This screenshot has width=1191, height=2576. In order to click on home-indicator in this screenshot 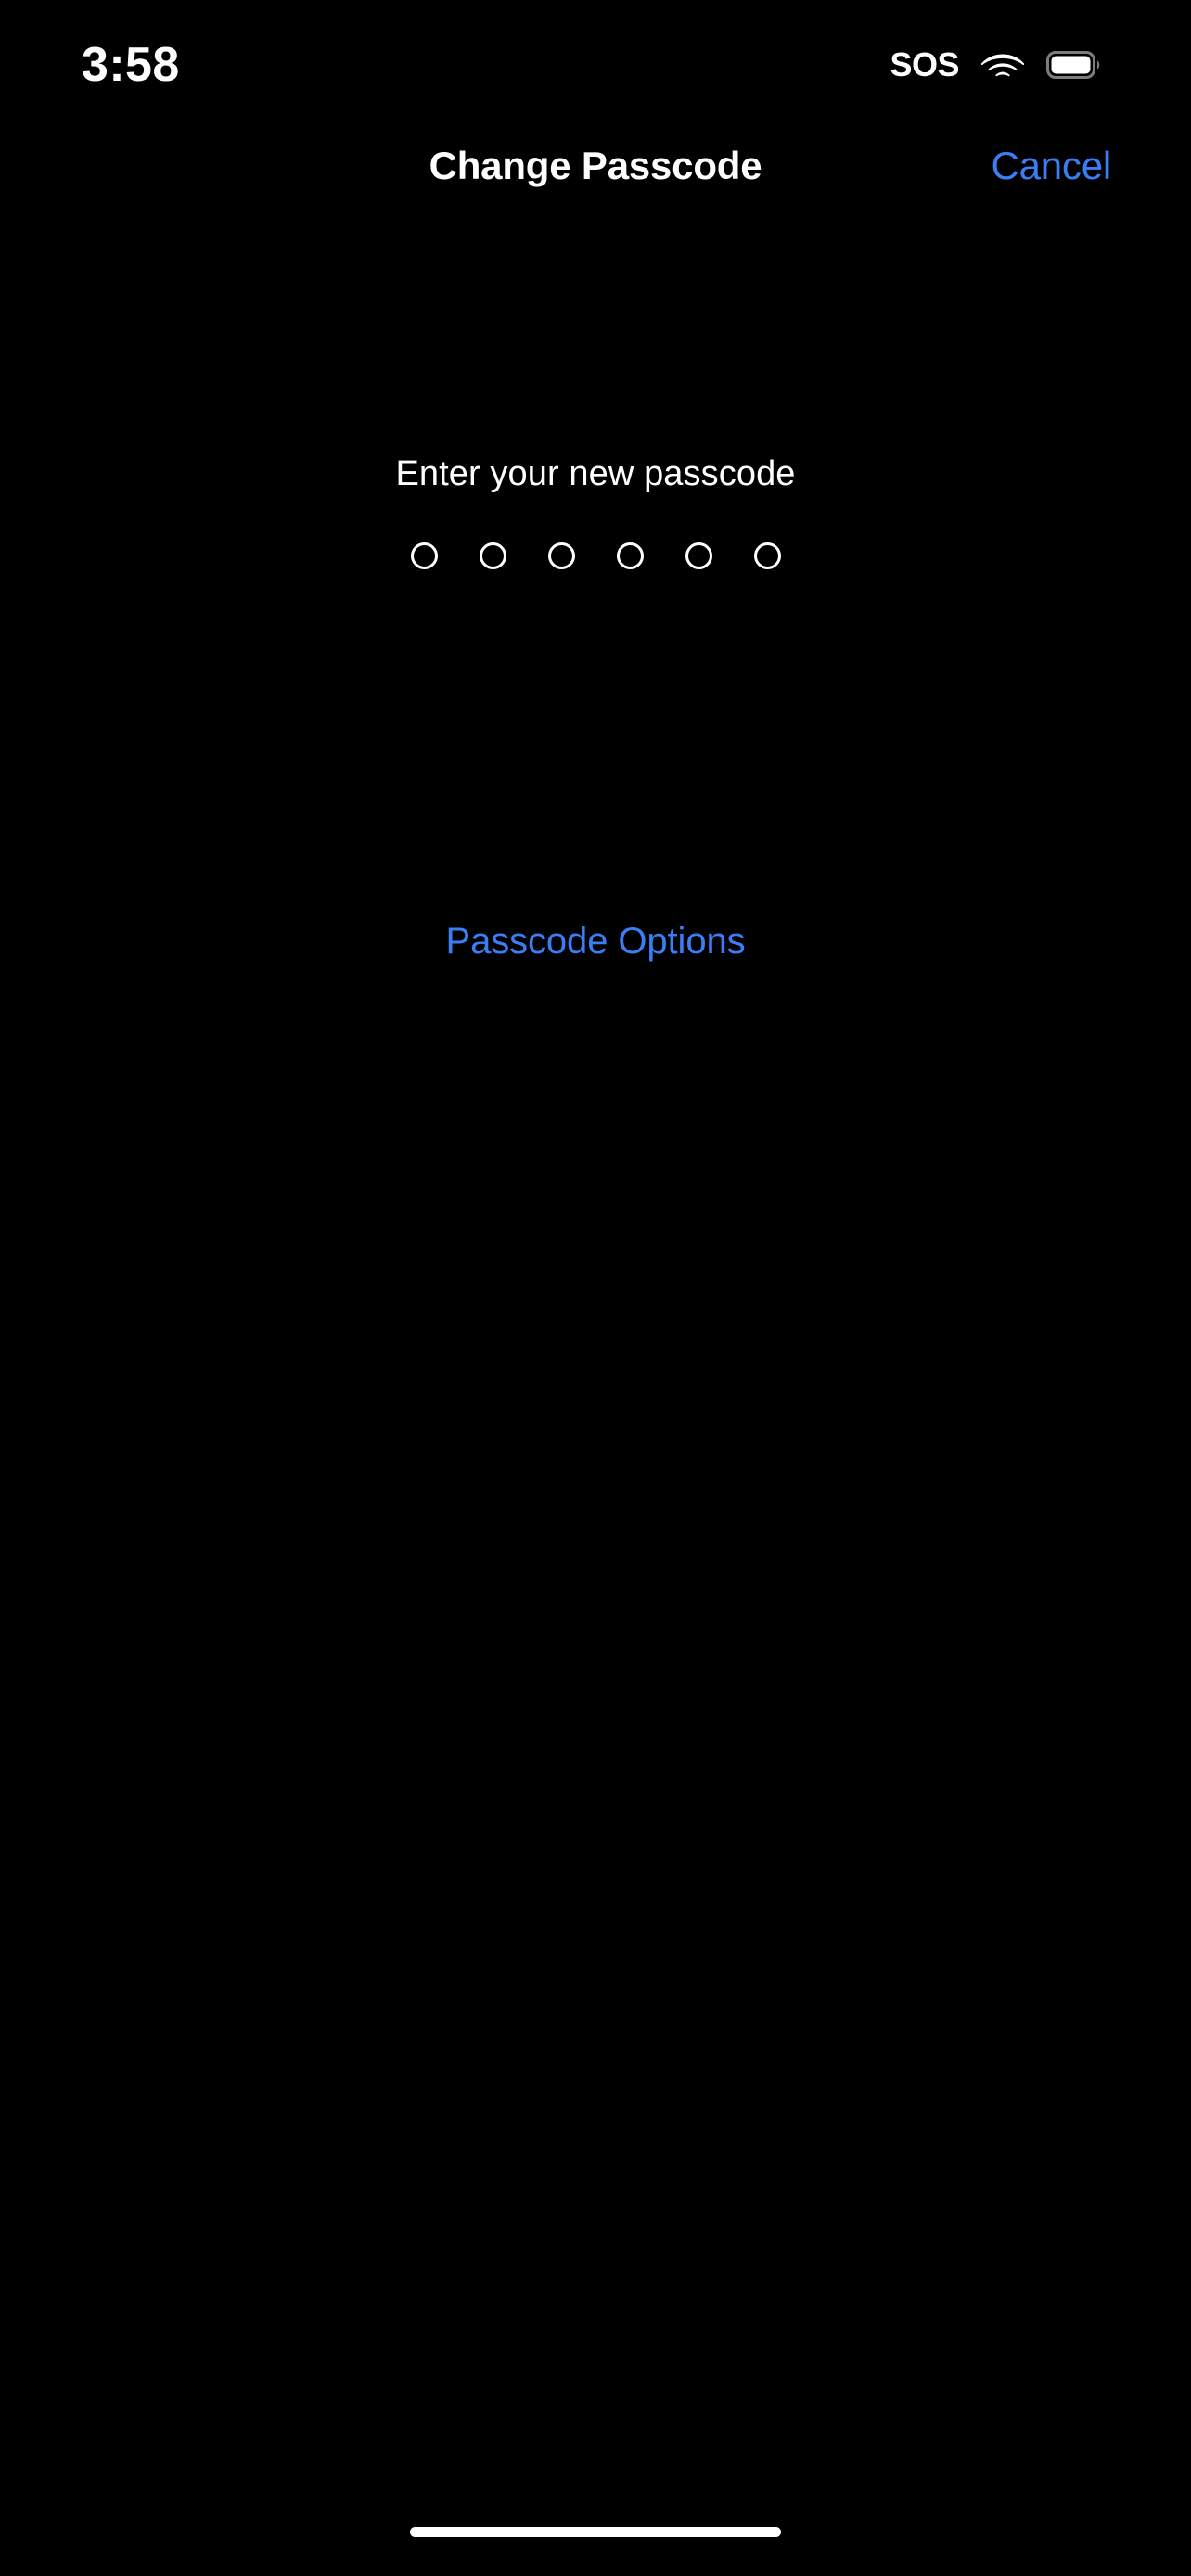, I will do `click(595, 2532)`.